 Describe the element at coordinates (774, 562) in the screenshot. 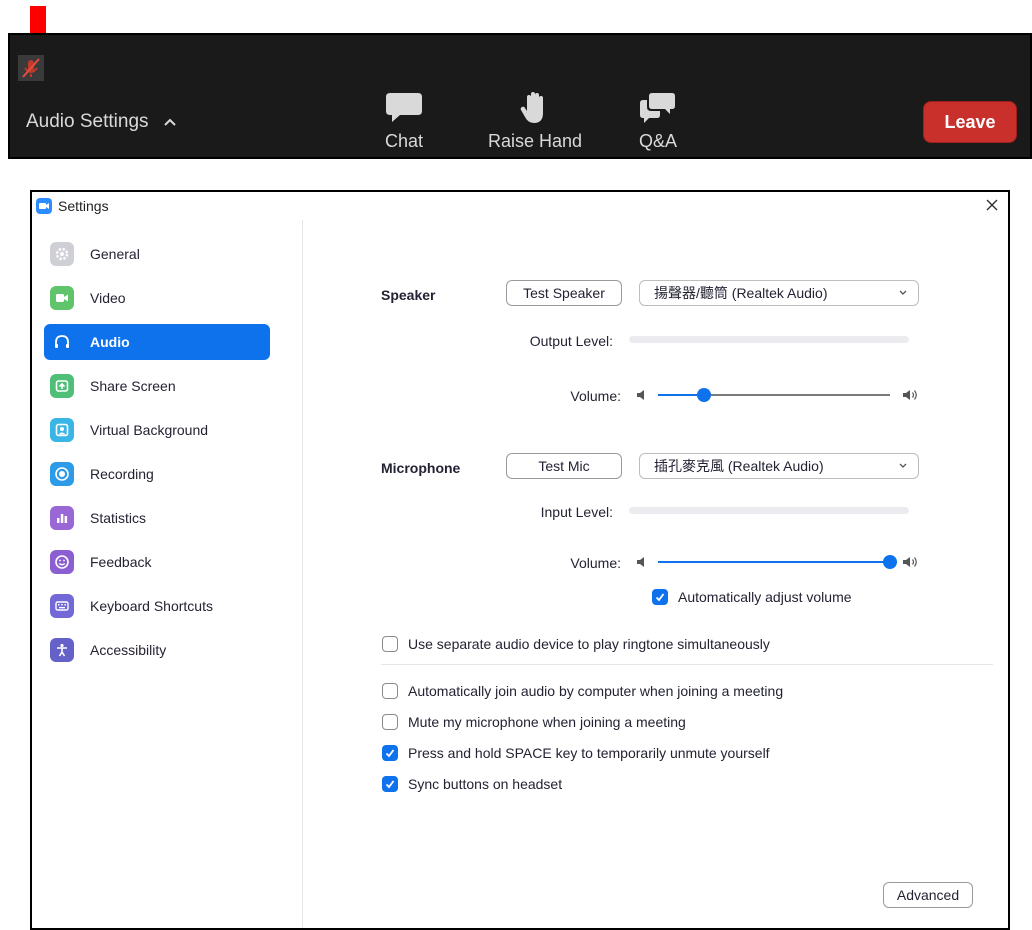

I see `slider-fill` at that location.